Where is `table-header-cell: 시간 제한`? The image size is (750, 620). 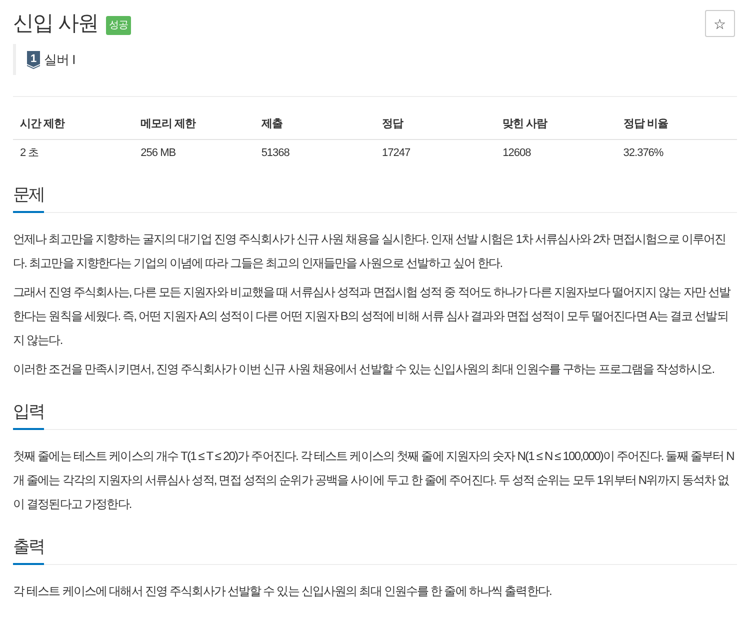
table-header-cell: 시간 제한 is located at coordinates (73, 124).